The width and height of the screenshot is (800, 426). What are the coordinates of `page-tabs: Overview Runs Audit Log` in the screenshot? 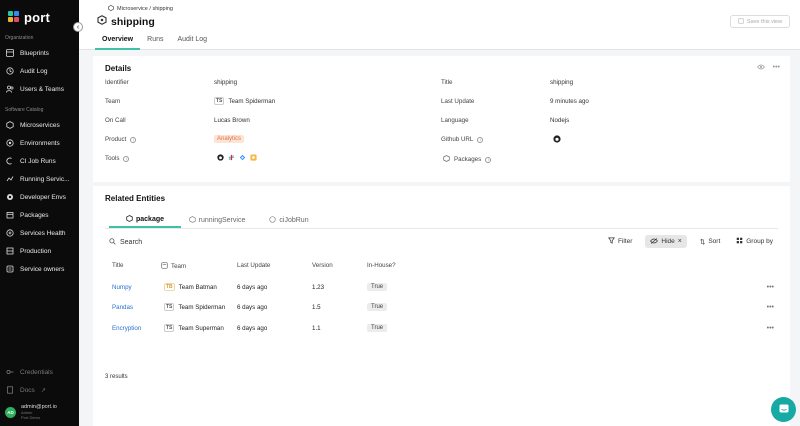 It's located at (154, 43).